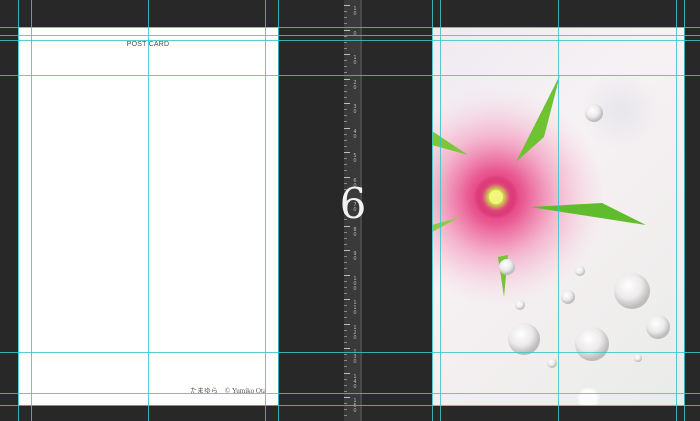  What do you see at coordinates (355, 158) in the screenshot?
I see `ruler-label: 50` at bounding box center [355, 158].